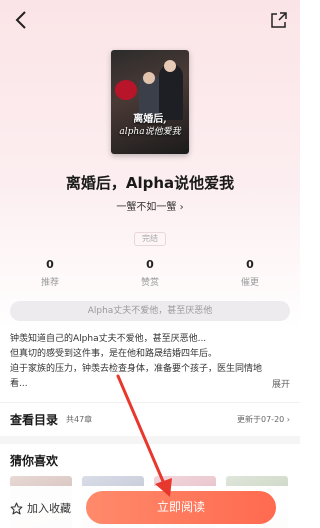 This screenshot has width=320, height=528. What do you see at coordinates (149, 283) in the screenshot?
I see `stat-label: 赞赏` at bounding box center [149, 283].